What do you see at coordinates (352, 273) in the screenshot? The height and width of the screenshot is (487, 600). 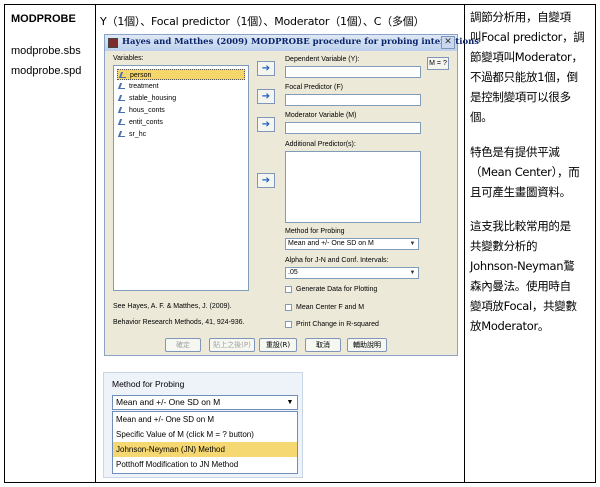 I see `alpha-select: .05 ▼` at bounding box center [352, 273].